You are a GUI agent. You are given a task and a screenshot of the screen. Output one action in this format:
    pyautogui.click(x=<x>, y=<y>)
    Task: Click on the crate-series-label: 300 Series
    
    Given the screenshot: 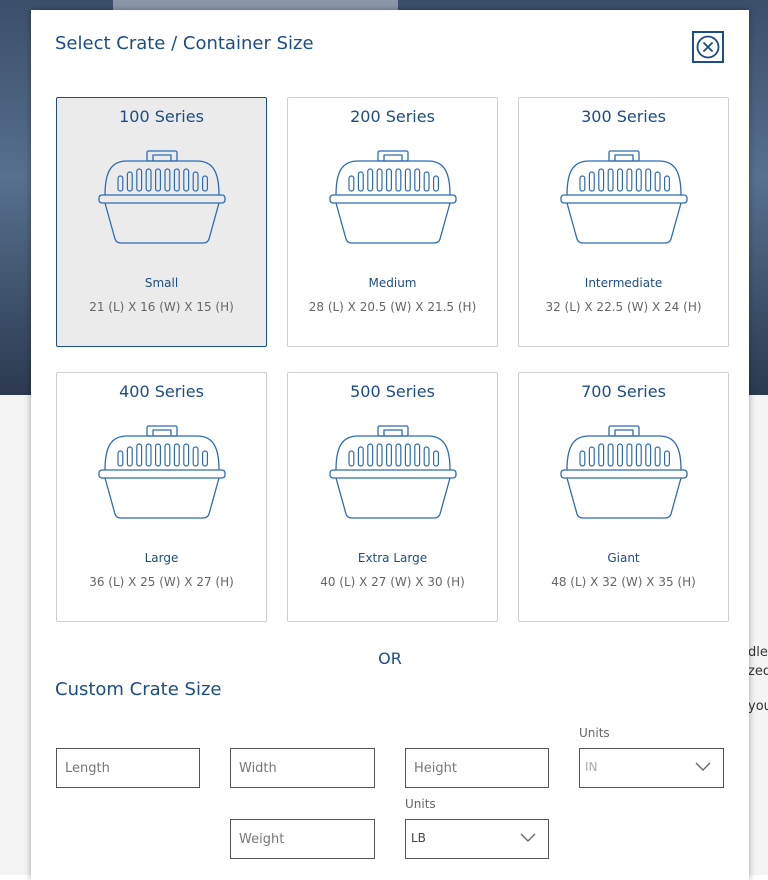 What is the action you would take?
    pyautogui.click(x=623, y=116)
    